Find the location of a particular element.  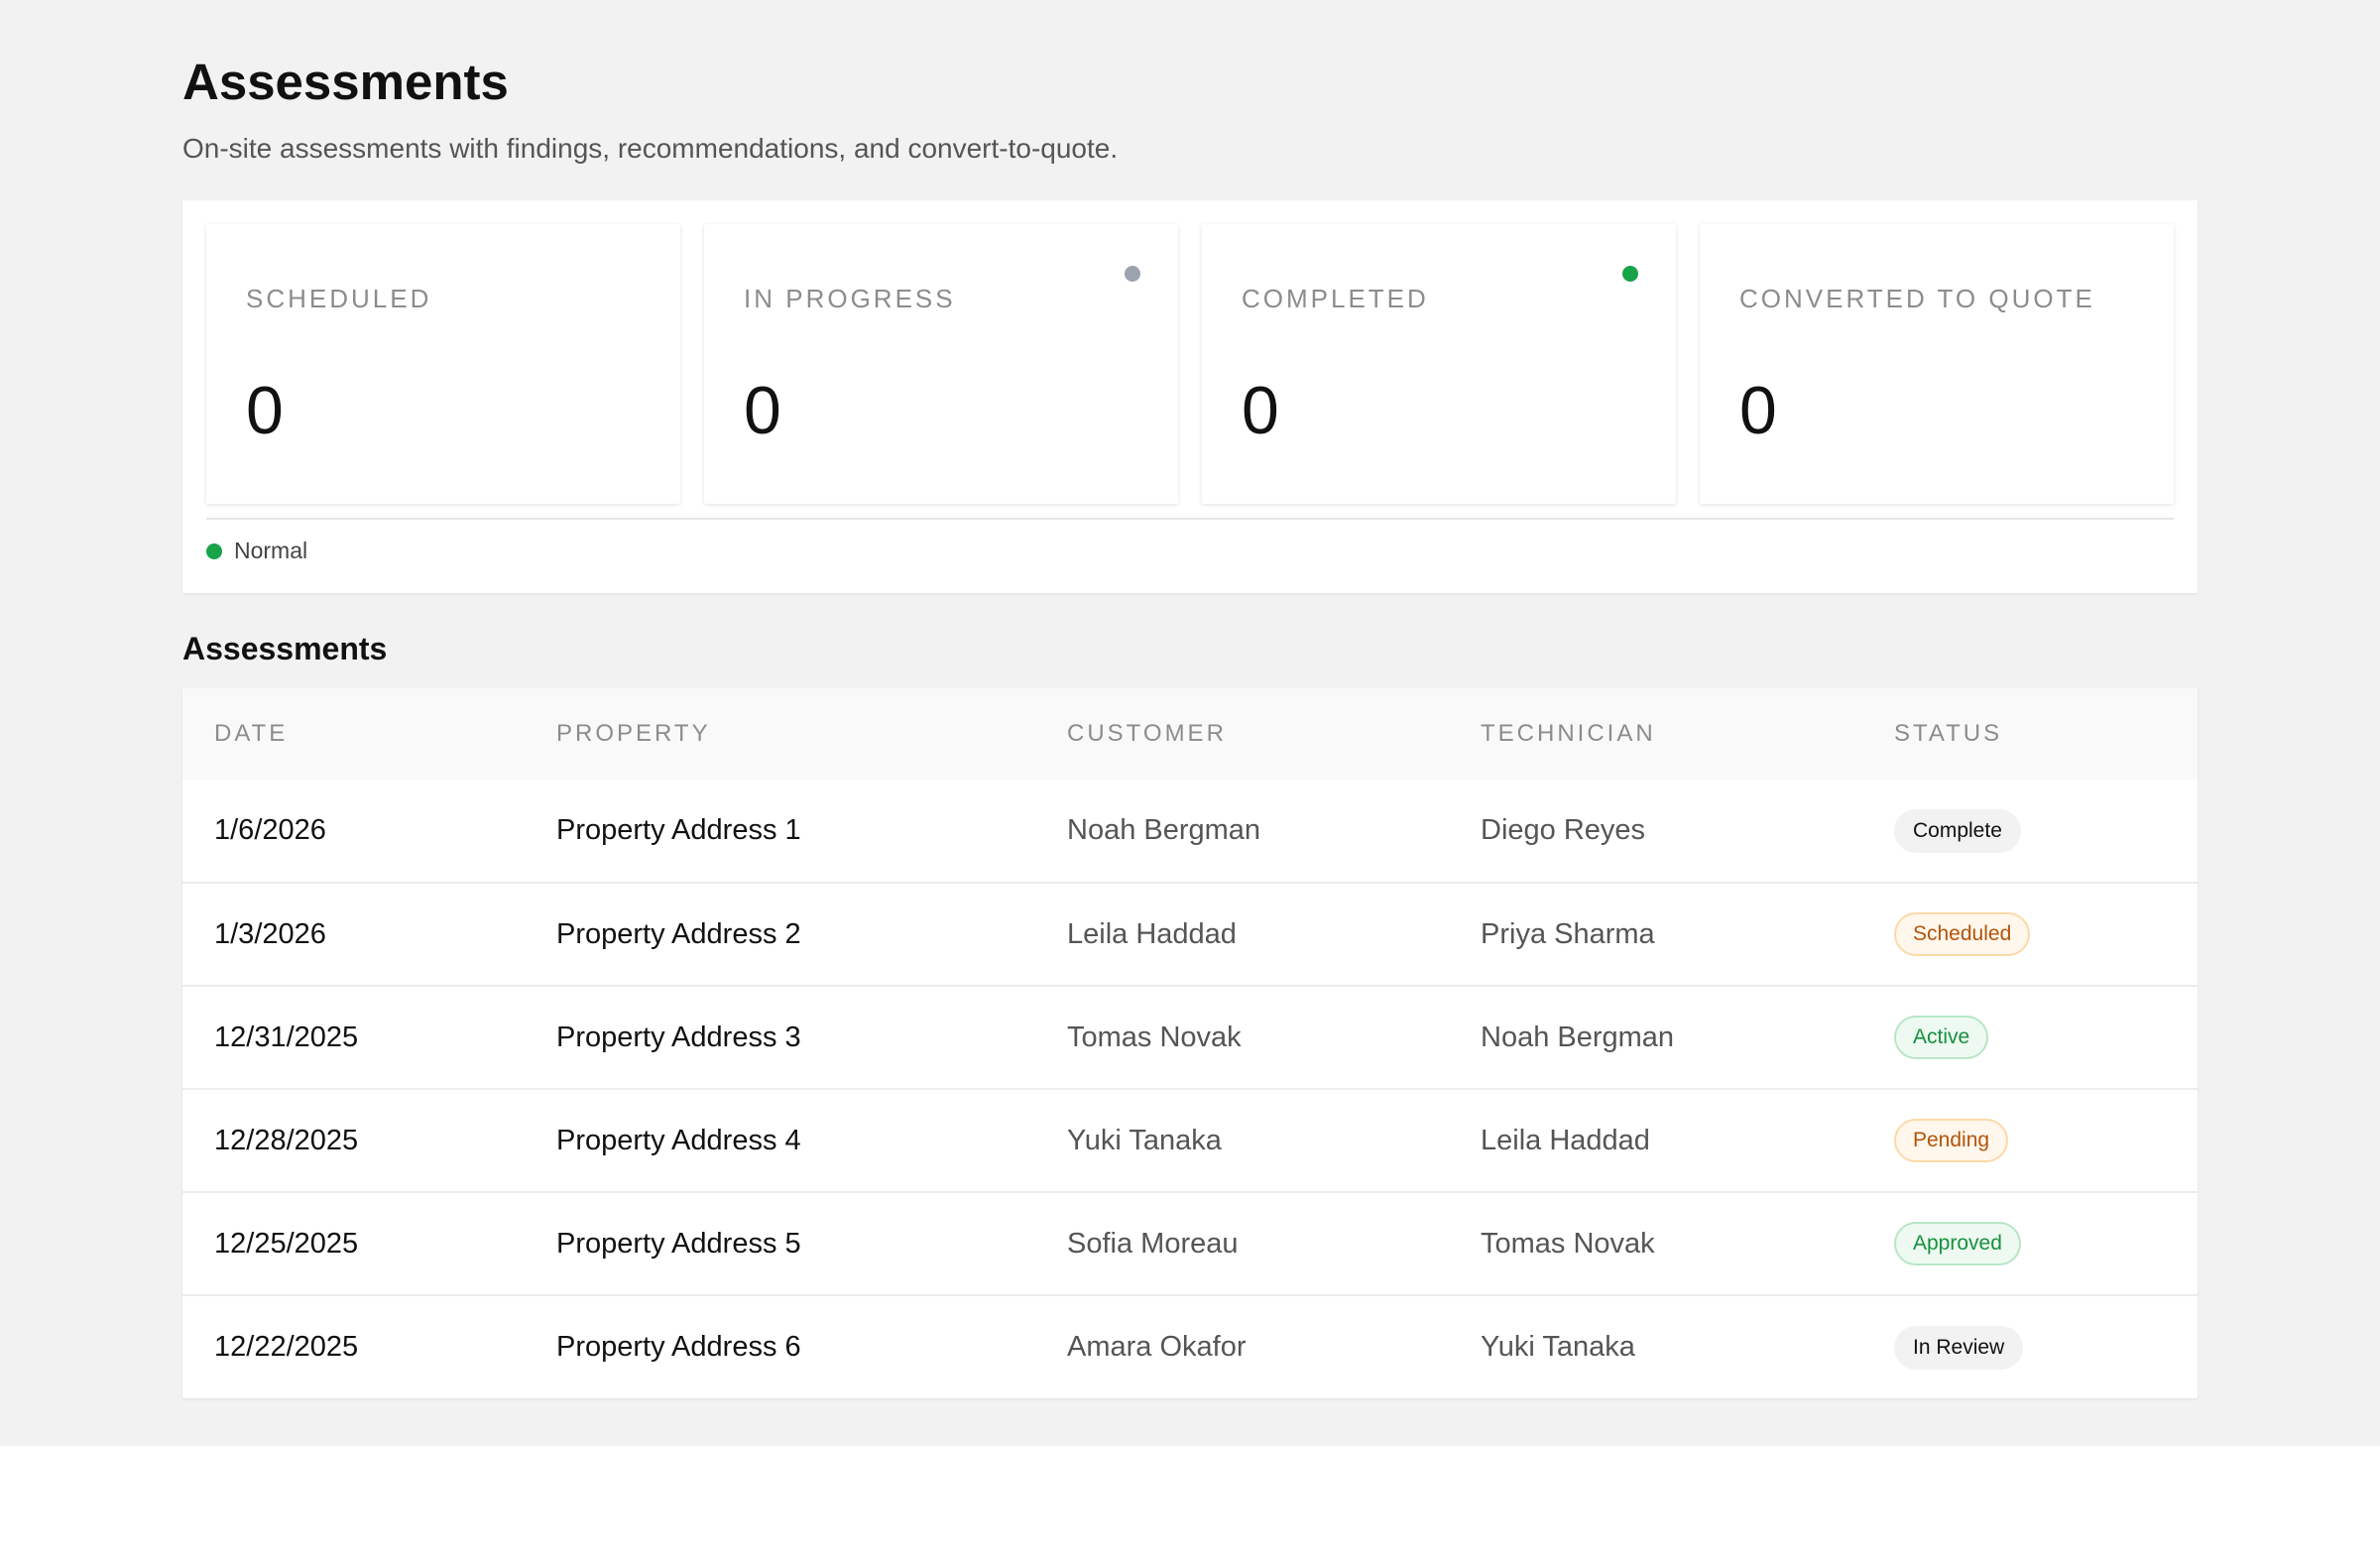

cell-date: 12/25/2025 is located at coordinates (286, 1244).